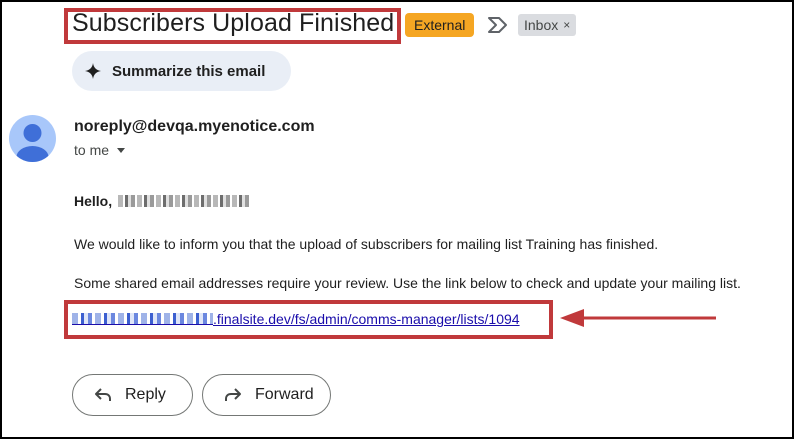 The image size is (794, 439). I want to click on label-icon, so click(498, 25).